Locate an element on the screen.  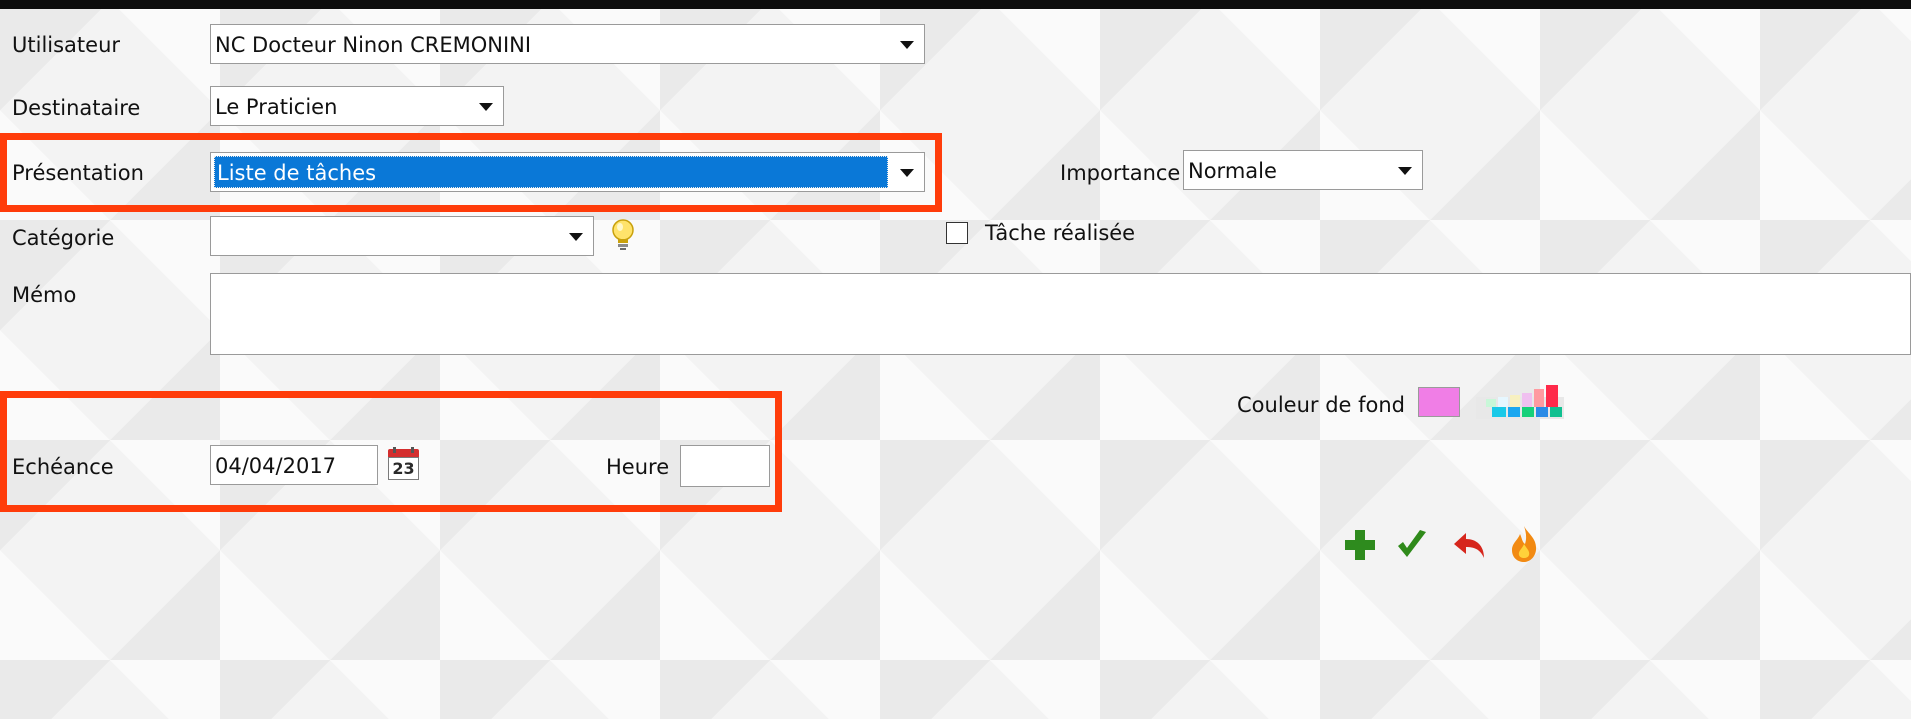
tache-realisee-label: Tâche réalisée is located at coordinates (1060, 233).